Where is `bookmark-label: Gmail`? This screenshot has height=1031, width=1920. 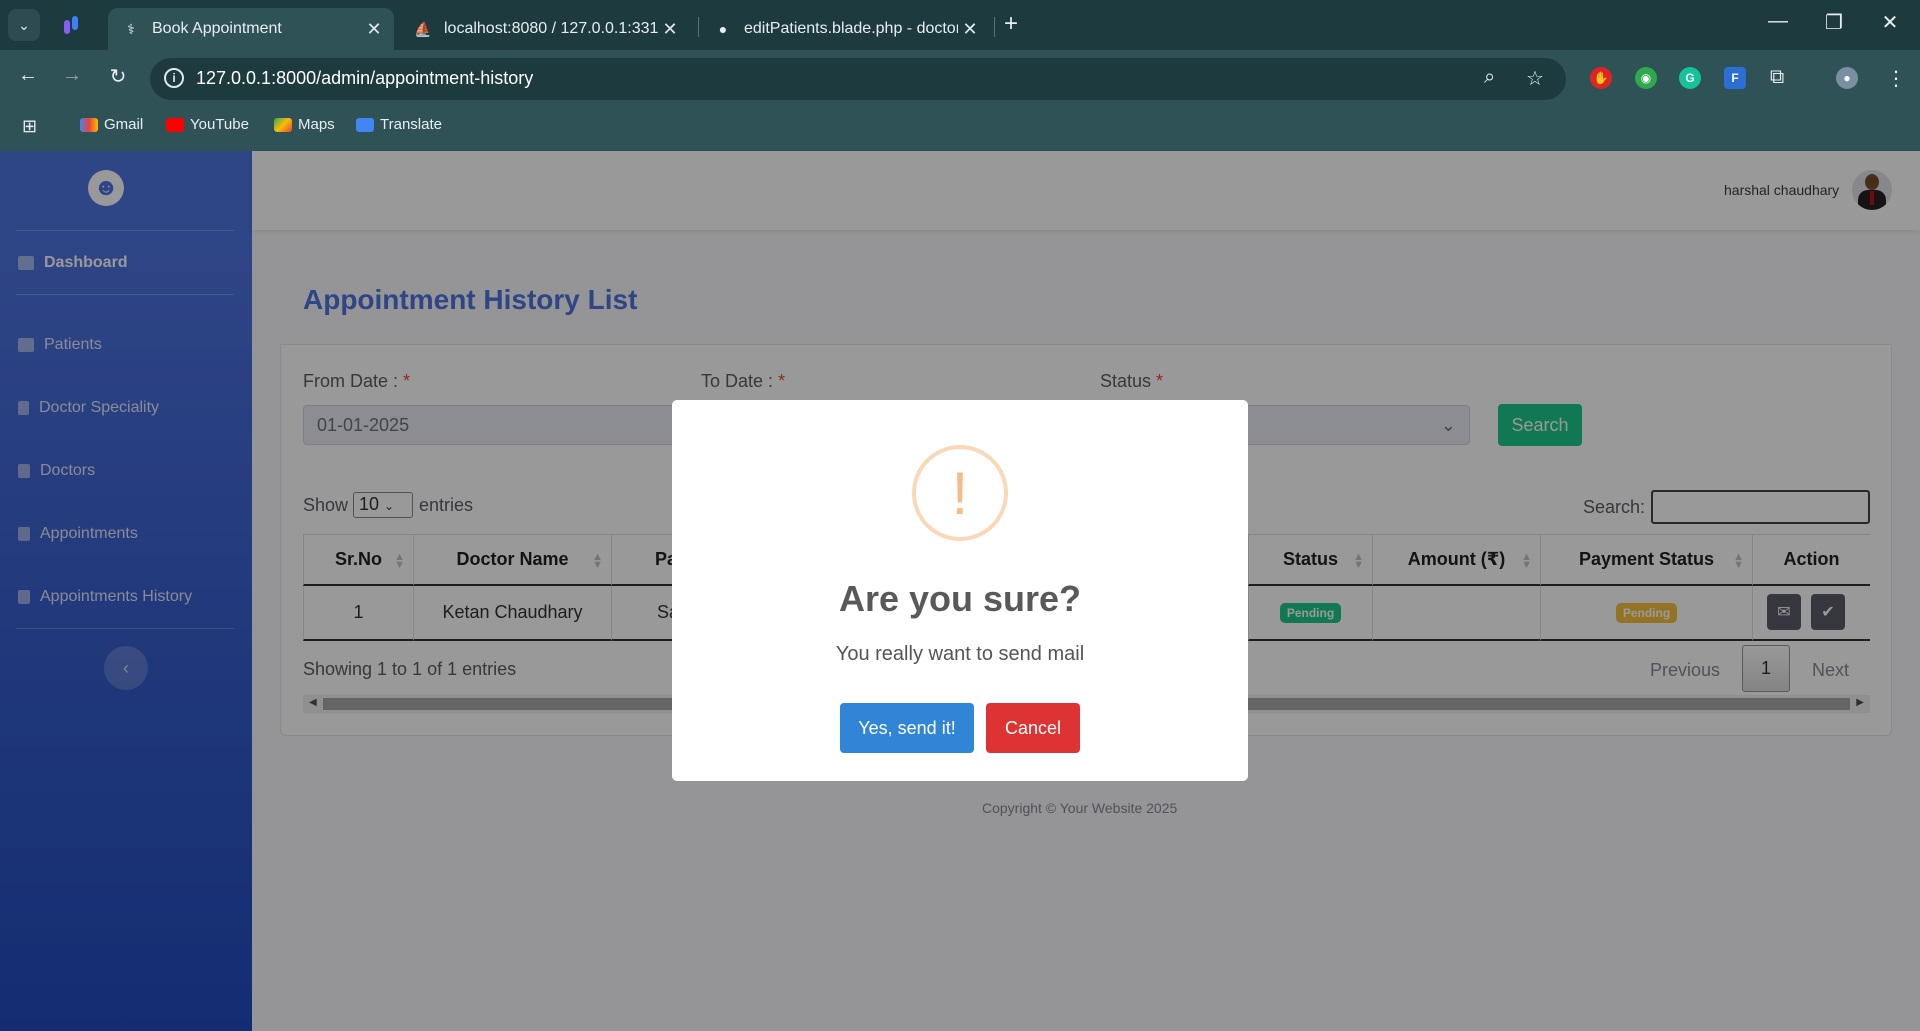 bookmark-label: Gmail is located at coordinates (124, 124).